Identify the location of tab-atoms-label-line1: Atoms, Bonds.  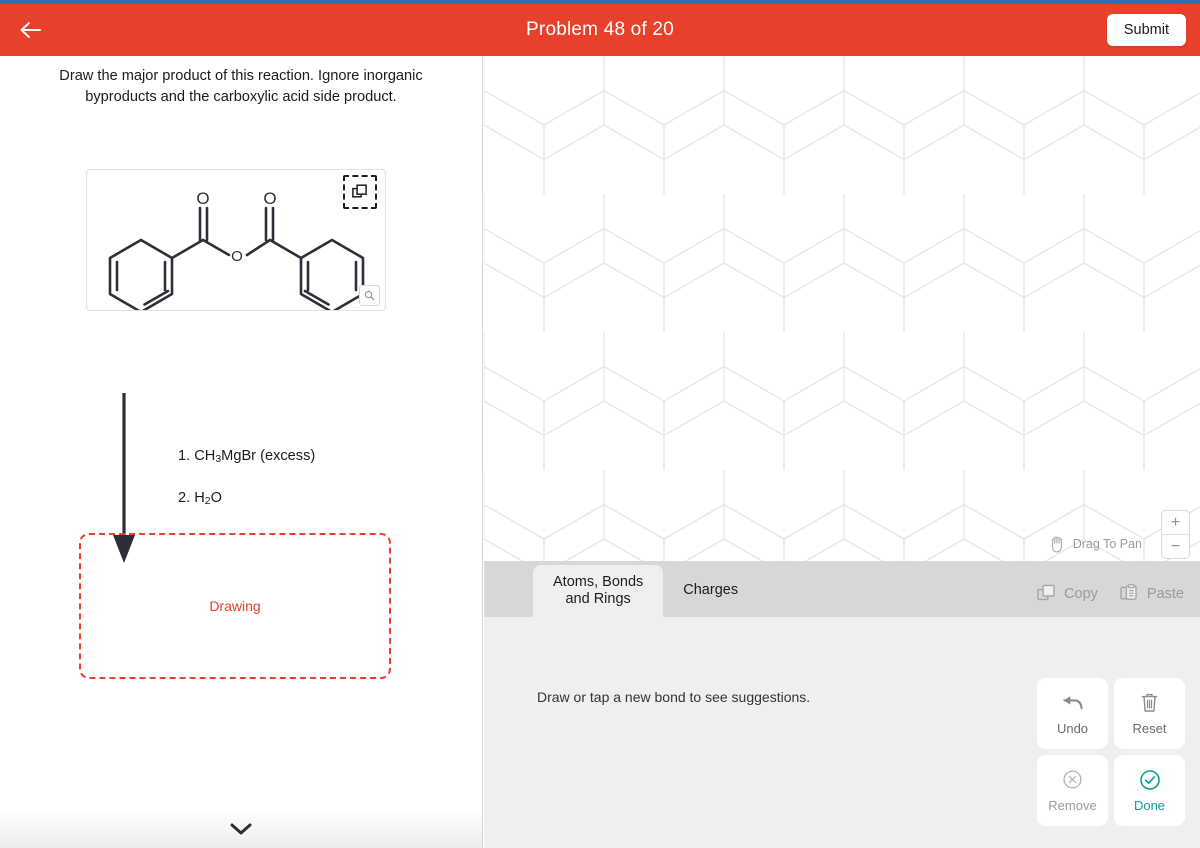
(598, 581).